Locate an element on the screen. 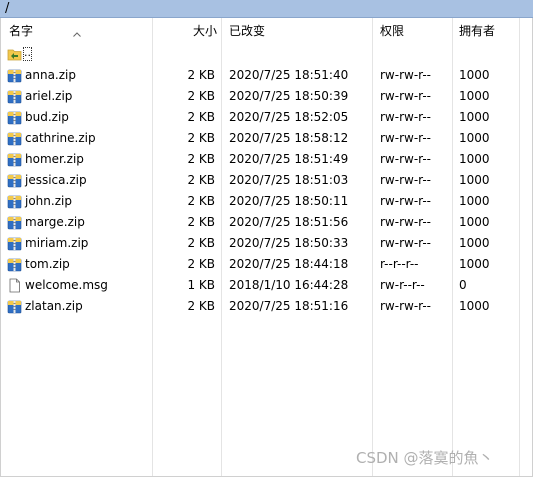 The width and height of the screenshot is (533, 478). file-list-header: 名字 大小 已改变 权限 拥有者 is located at coordinates (266, 31).